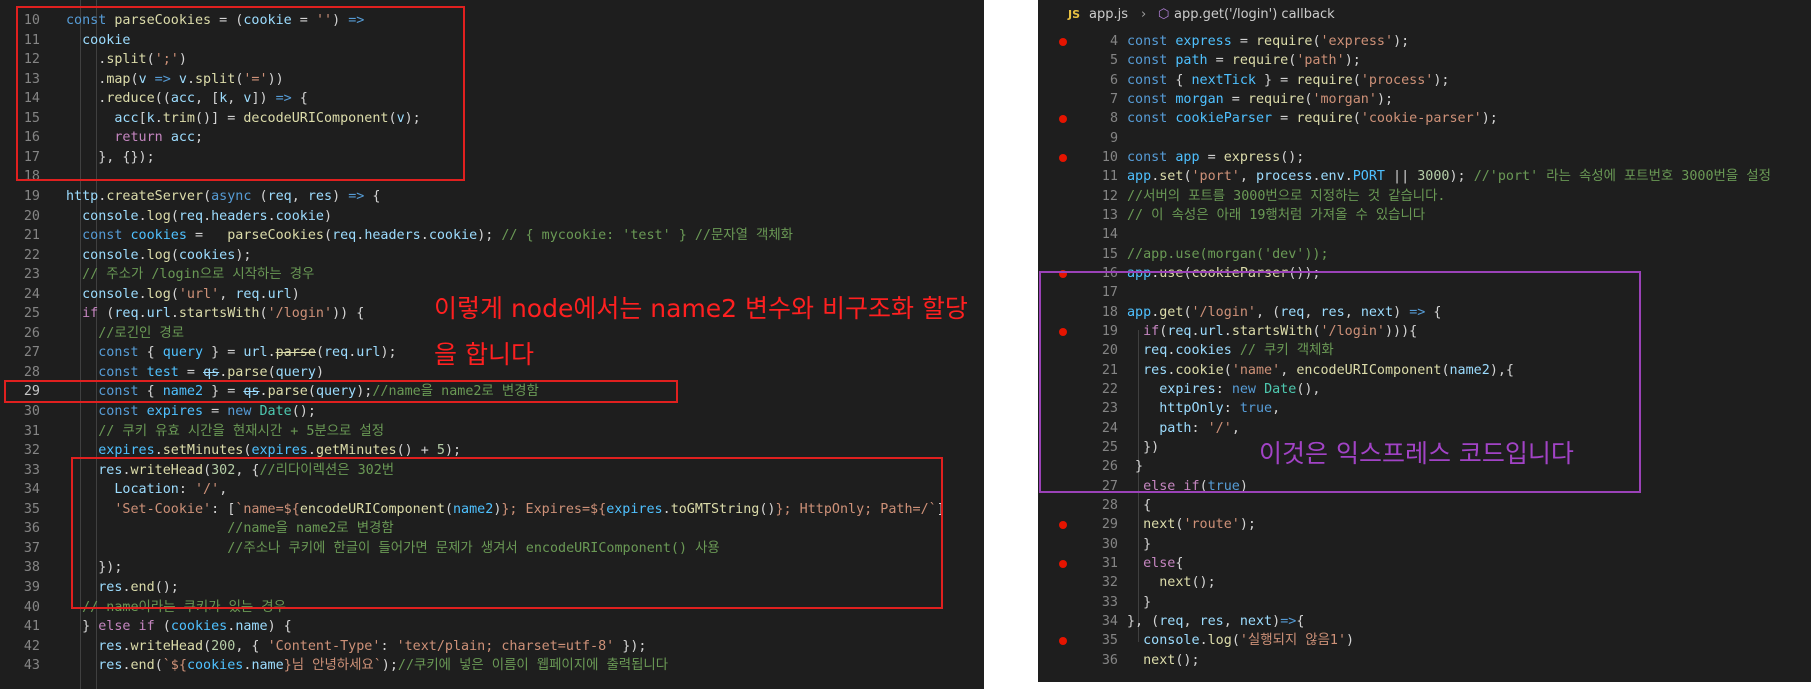 The image size is (1811, 689). Describe the element at coordinates (1424, 564) in the screenshot. I see `code-line: 31 else{` at that location.